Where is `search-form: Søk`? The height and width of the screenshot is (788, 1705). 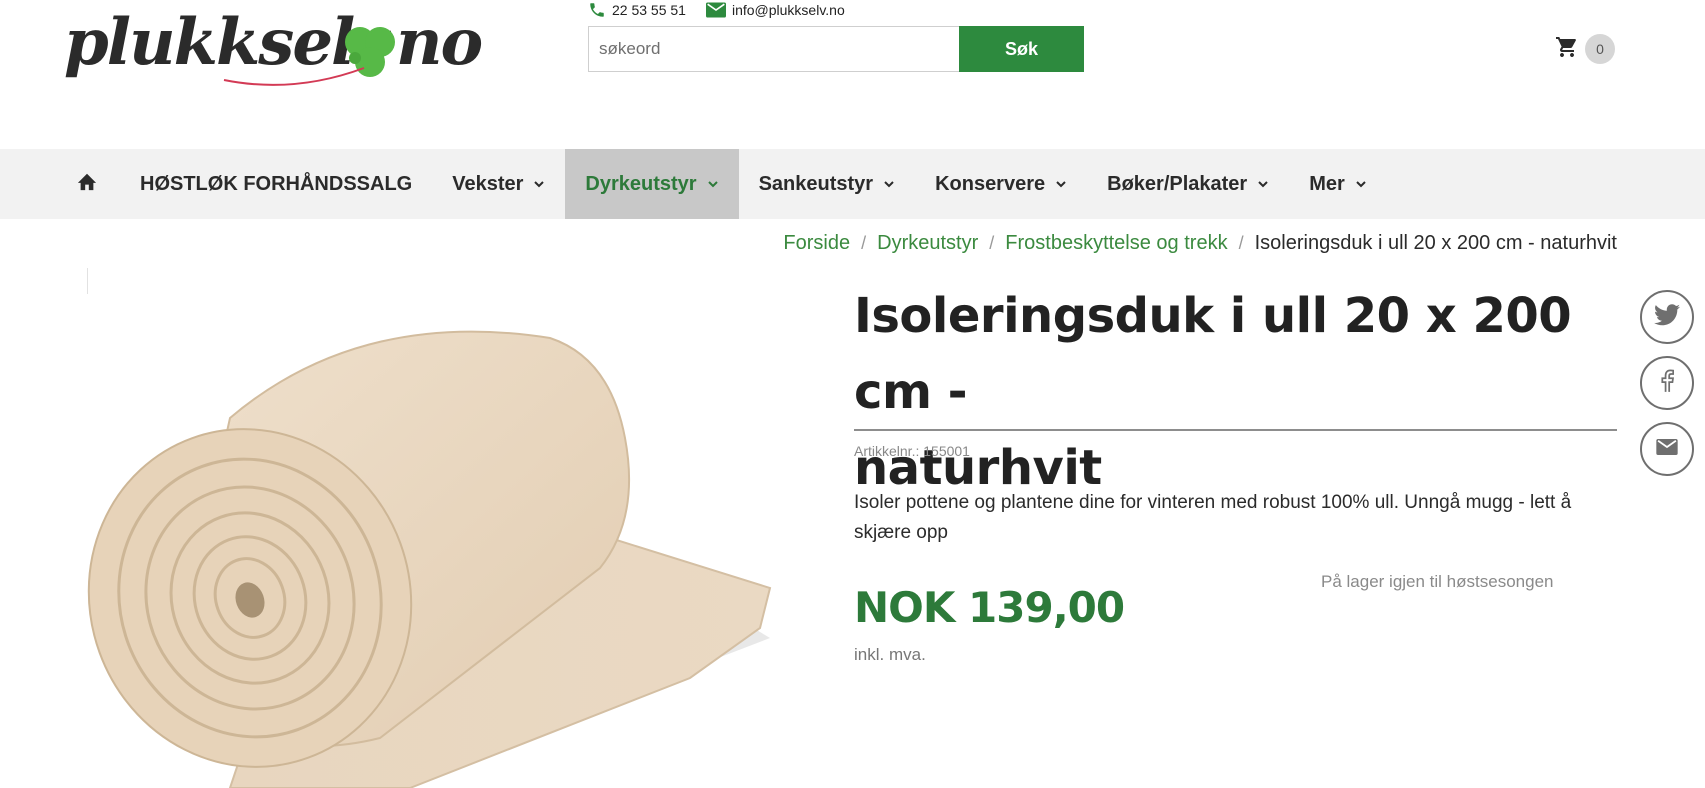
search-form: Søk is located at coordinates (836, 49).